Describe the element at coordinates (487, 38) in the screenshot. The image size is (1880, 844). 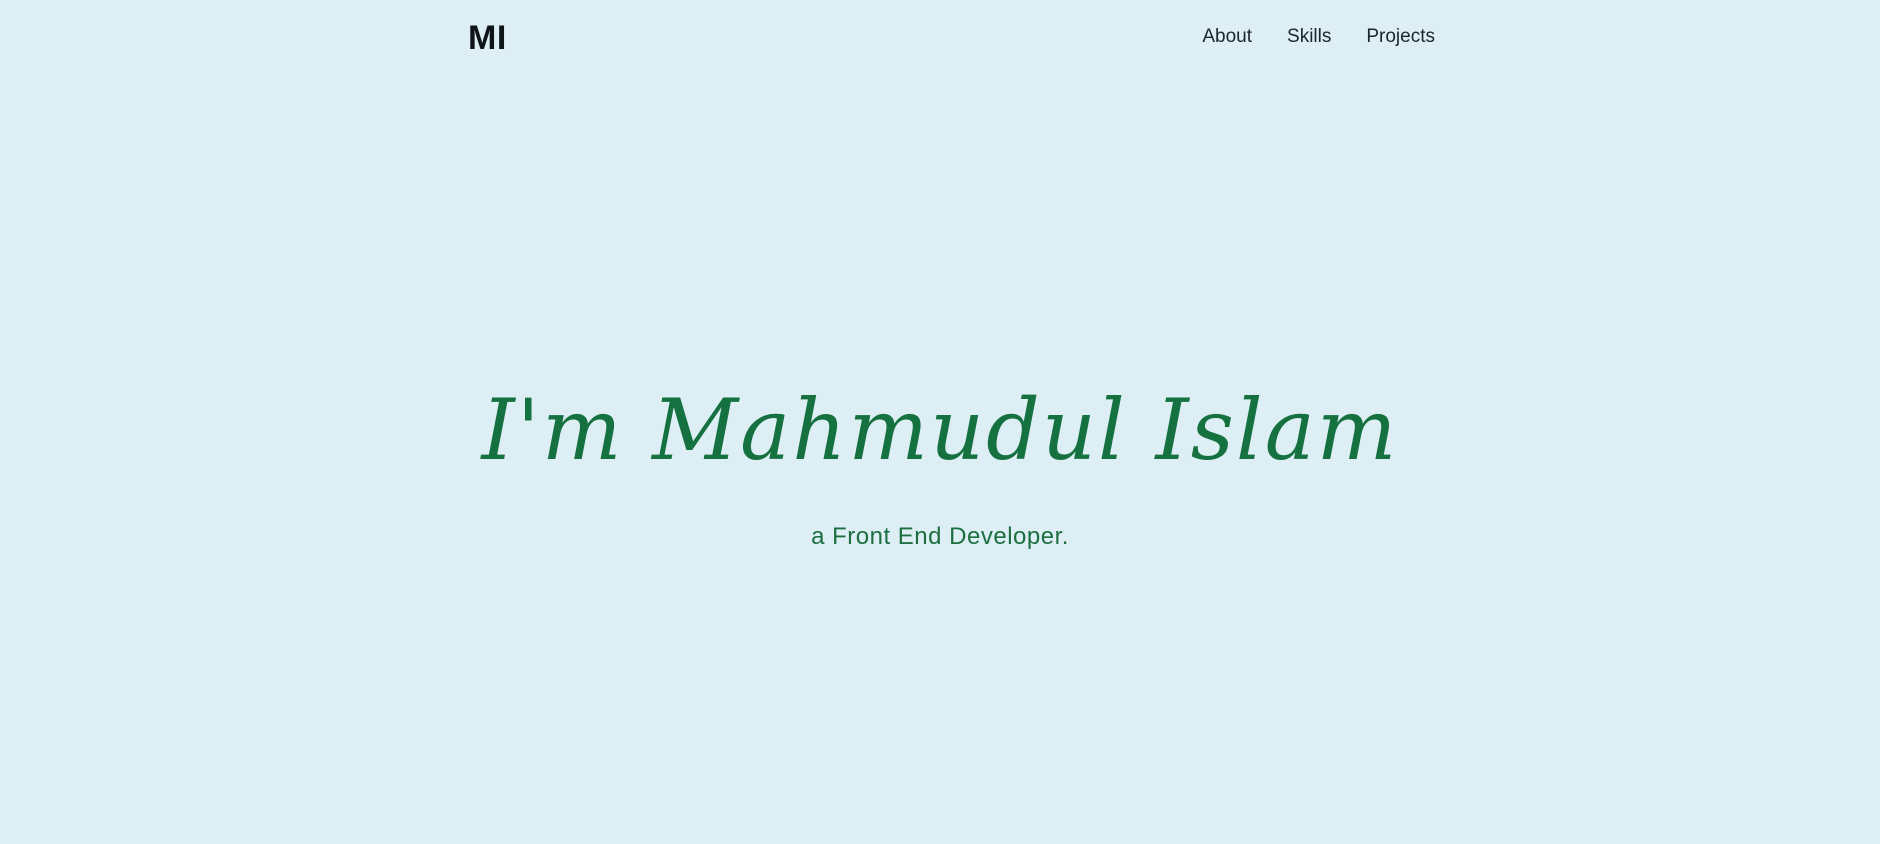
I see `site-logo: MI` at that location.